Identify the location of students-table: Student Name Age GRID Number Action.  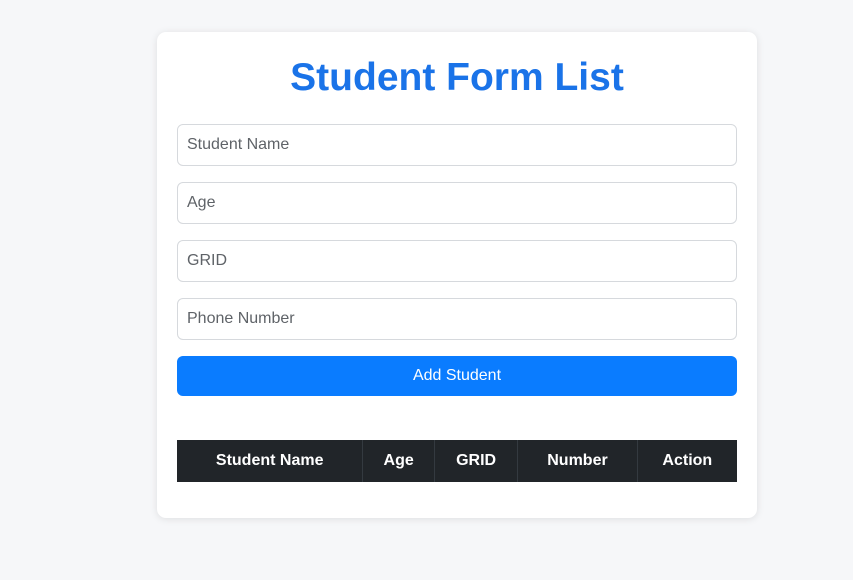
(457, 461).